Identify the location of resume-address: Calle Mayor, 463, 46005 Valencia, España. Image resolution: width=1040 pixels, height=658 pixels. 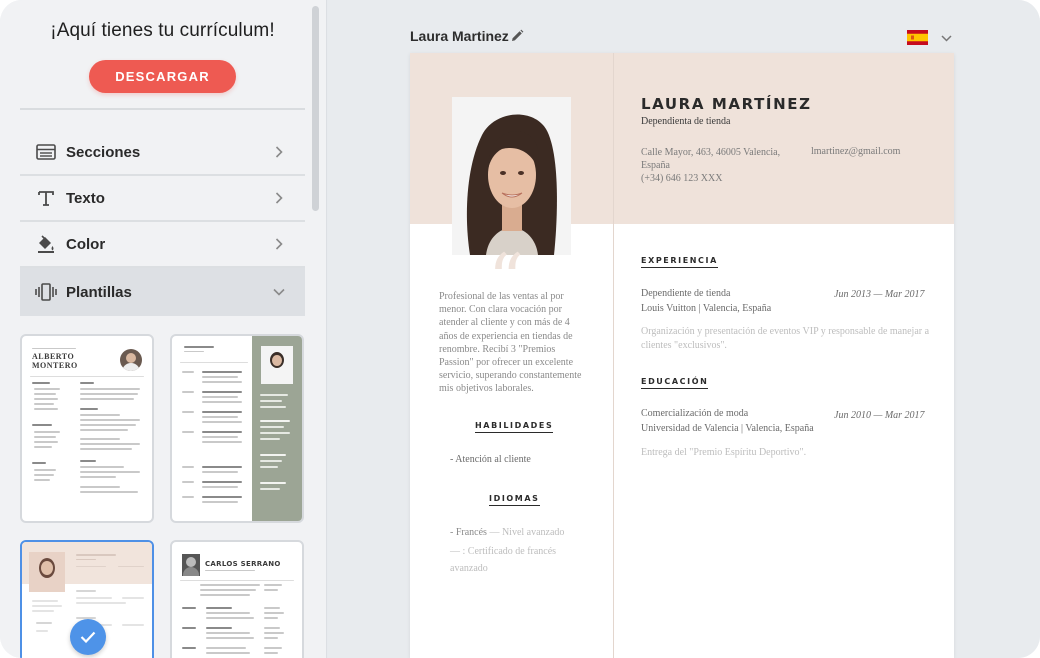
(716, 159).